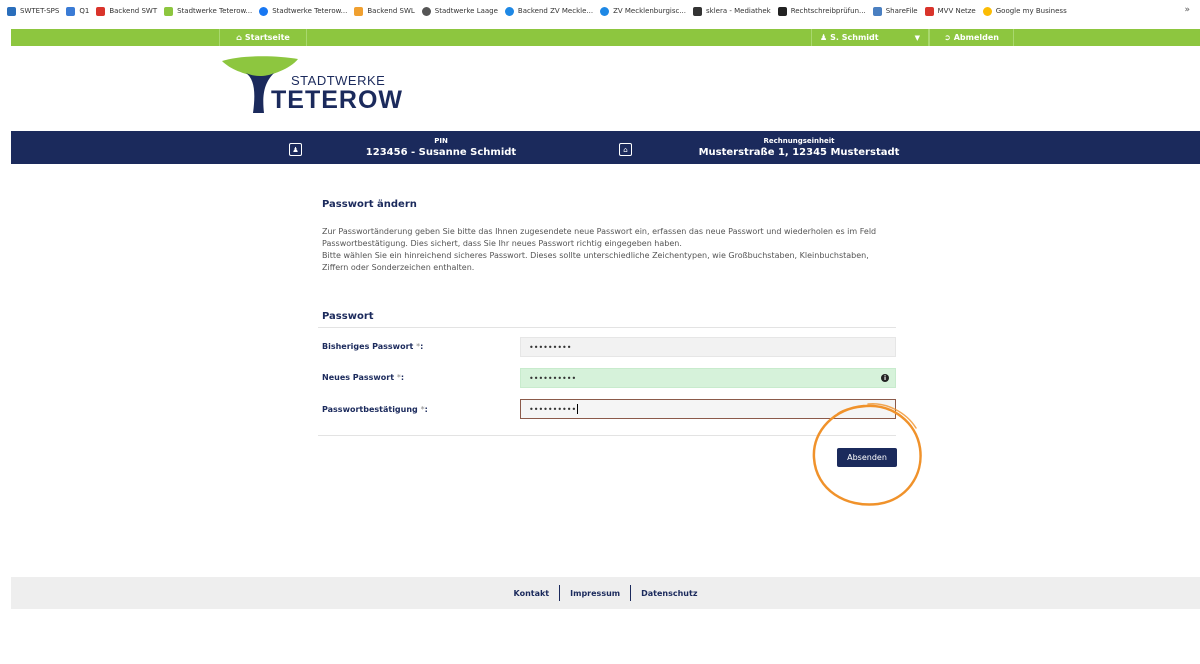 The width and height of the screenshot is (1200, 664). Describe the element at coordinates (550, 347) in the screenshot. I see `old-password-value: •••••••••` at that location.